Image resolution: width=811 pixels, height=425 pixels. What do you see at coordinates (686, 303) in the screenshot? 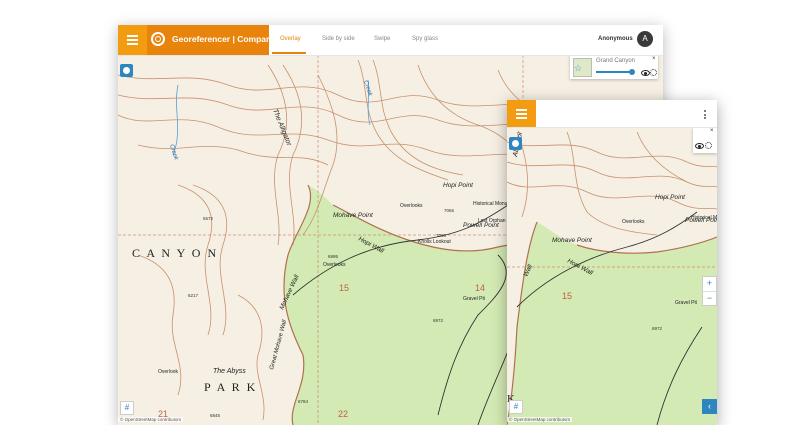
I see `mobile-label-gravel-pit: Gravel Pit` at bounding box center [686, 303].